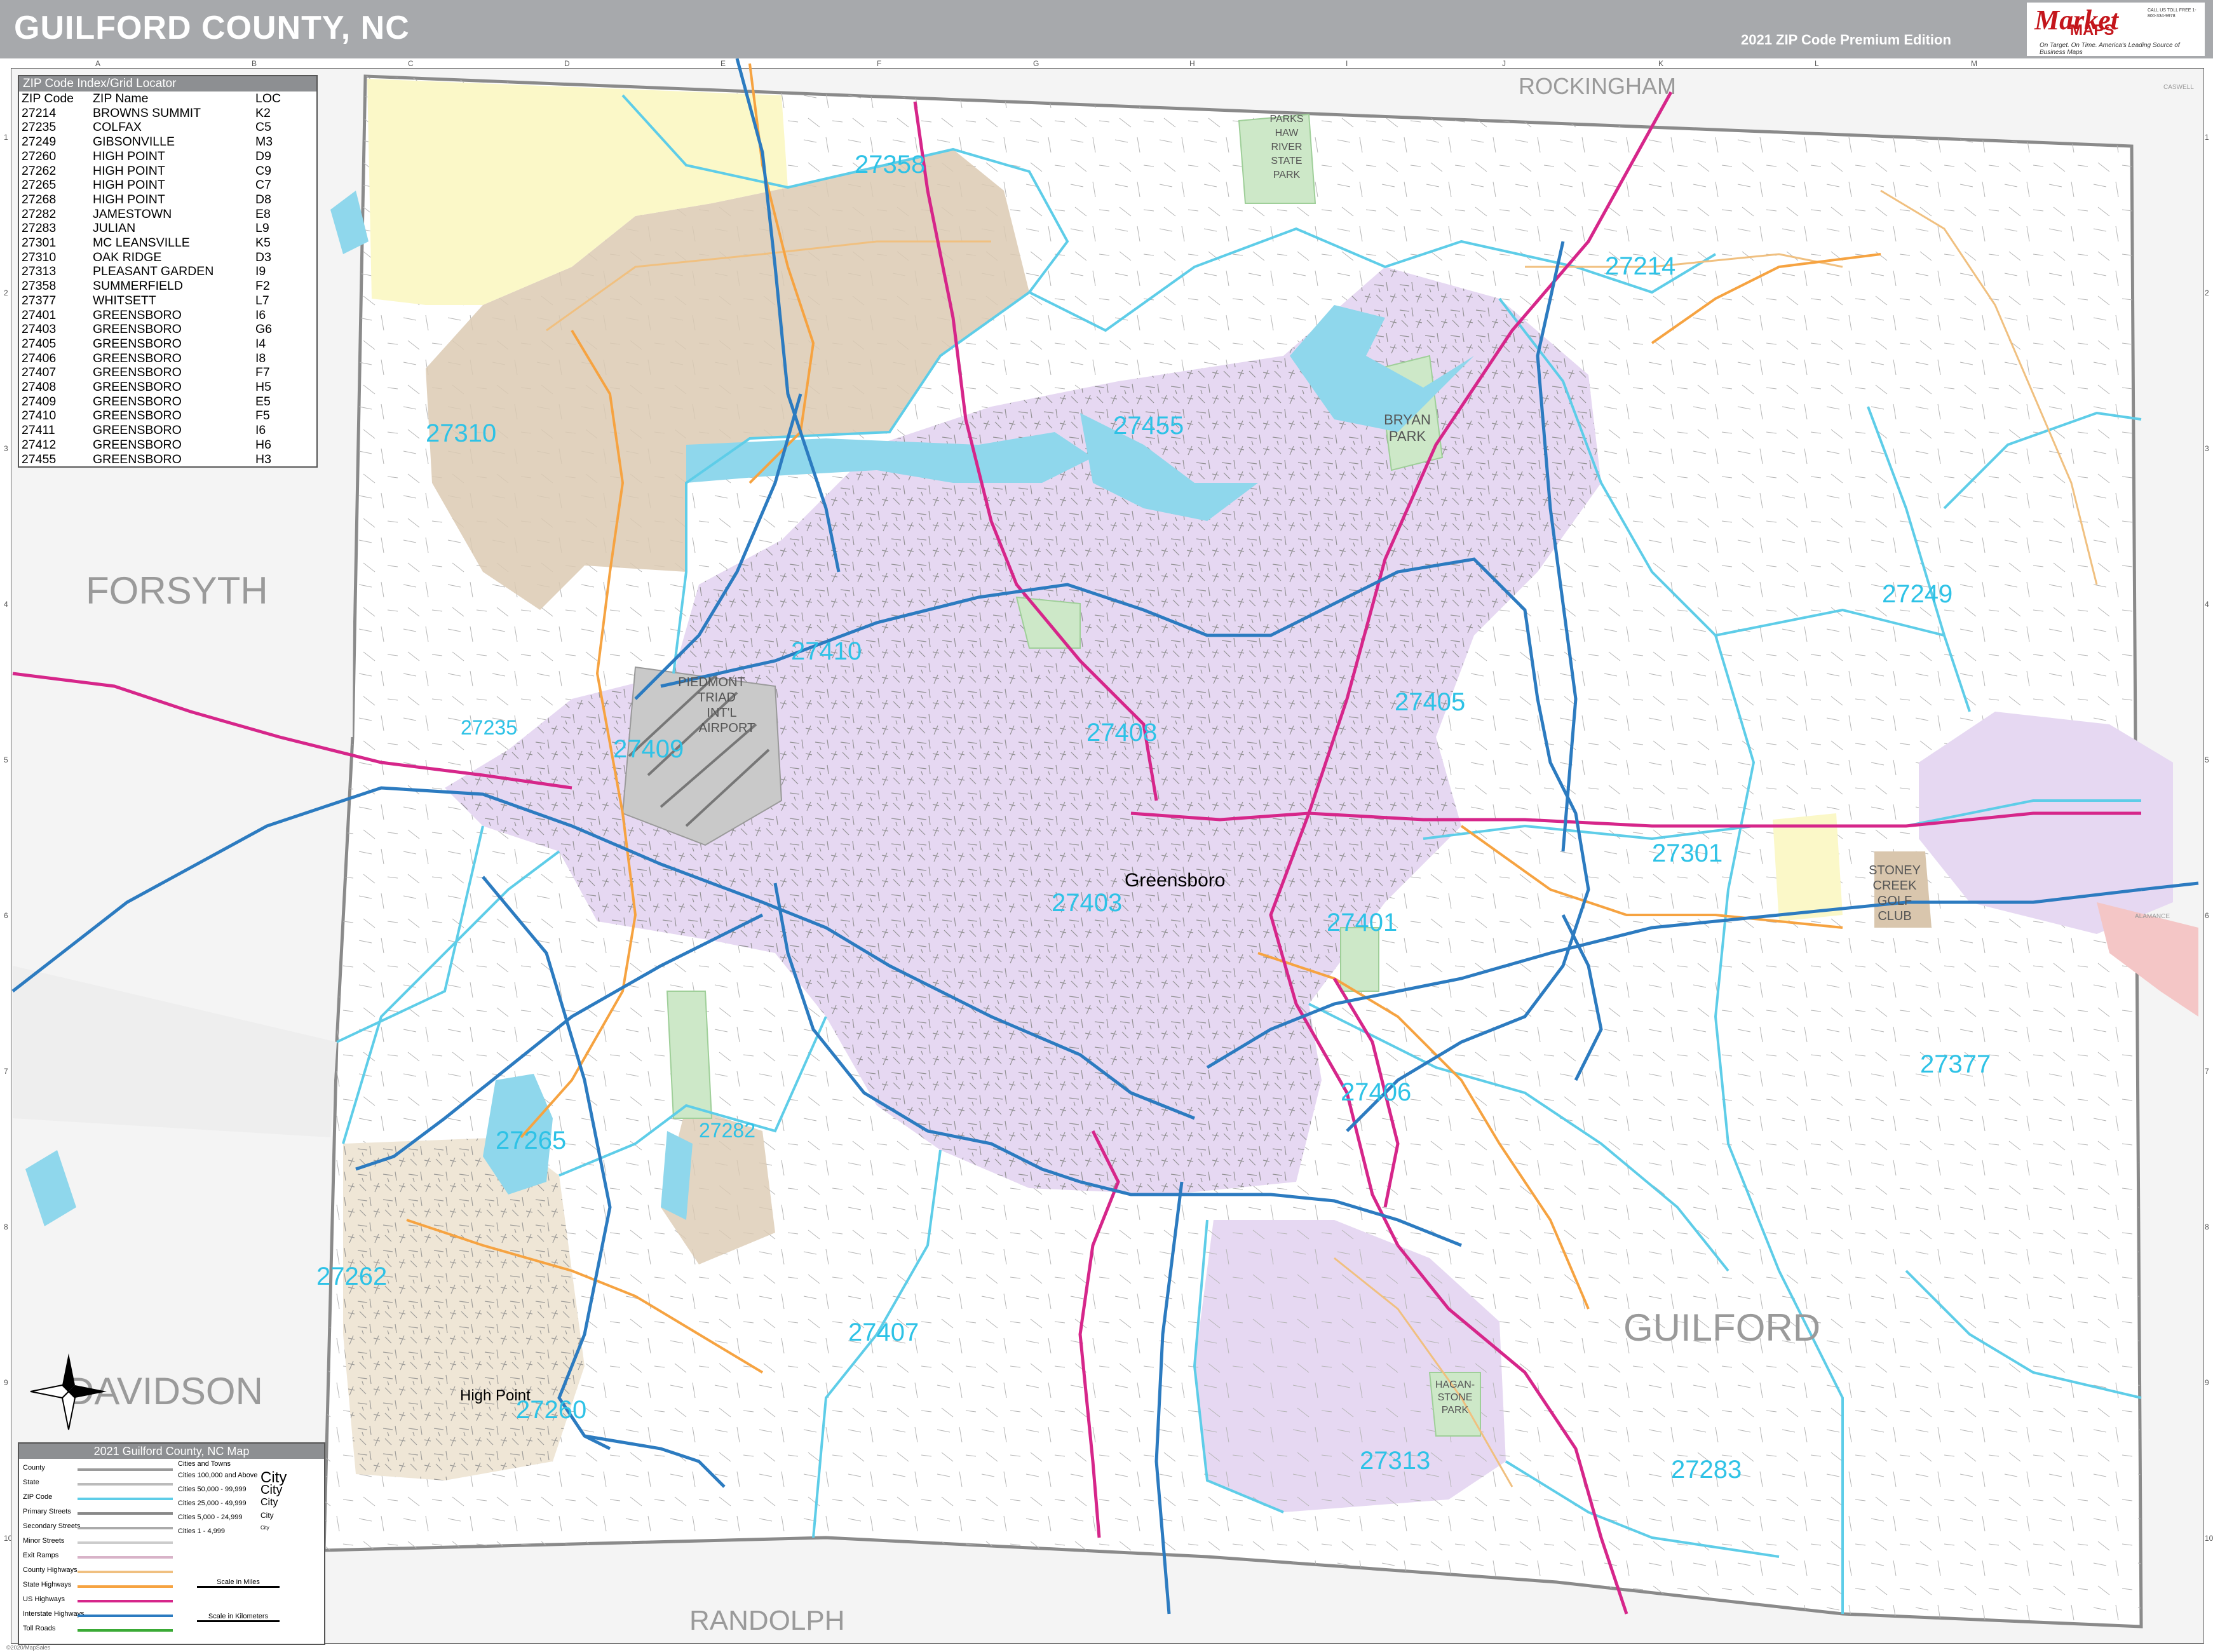 This screenshot has height=1652, width=2213. I want to click on airport-label-4: AIRPORT, so click(727, 728).